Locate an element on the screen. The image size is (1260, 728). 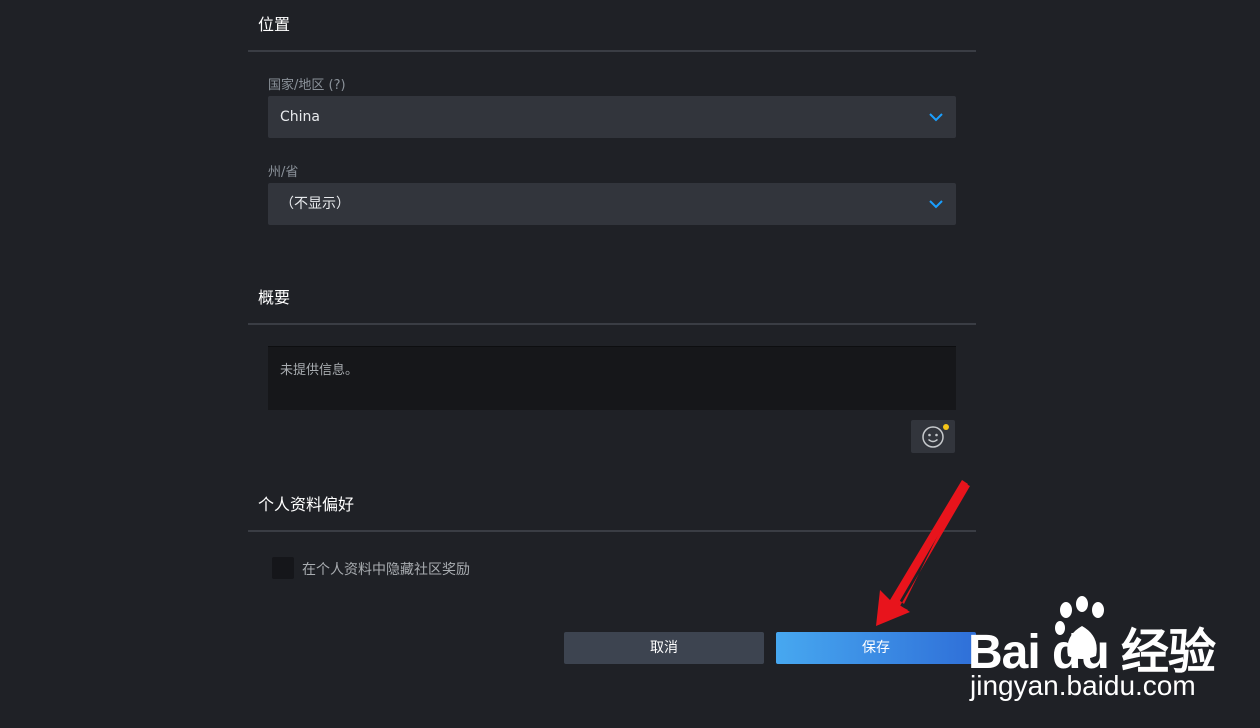
watermark-url: jingyan.baidu.com is located at coordinates (1083, 685).